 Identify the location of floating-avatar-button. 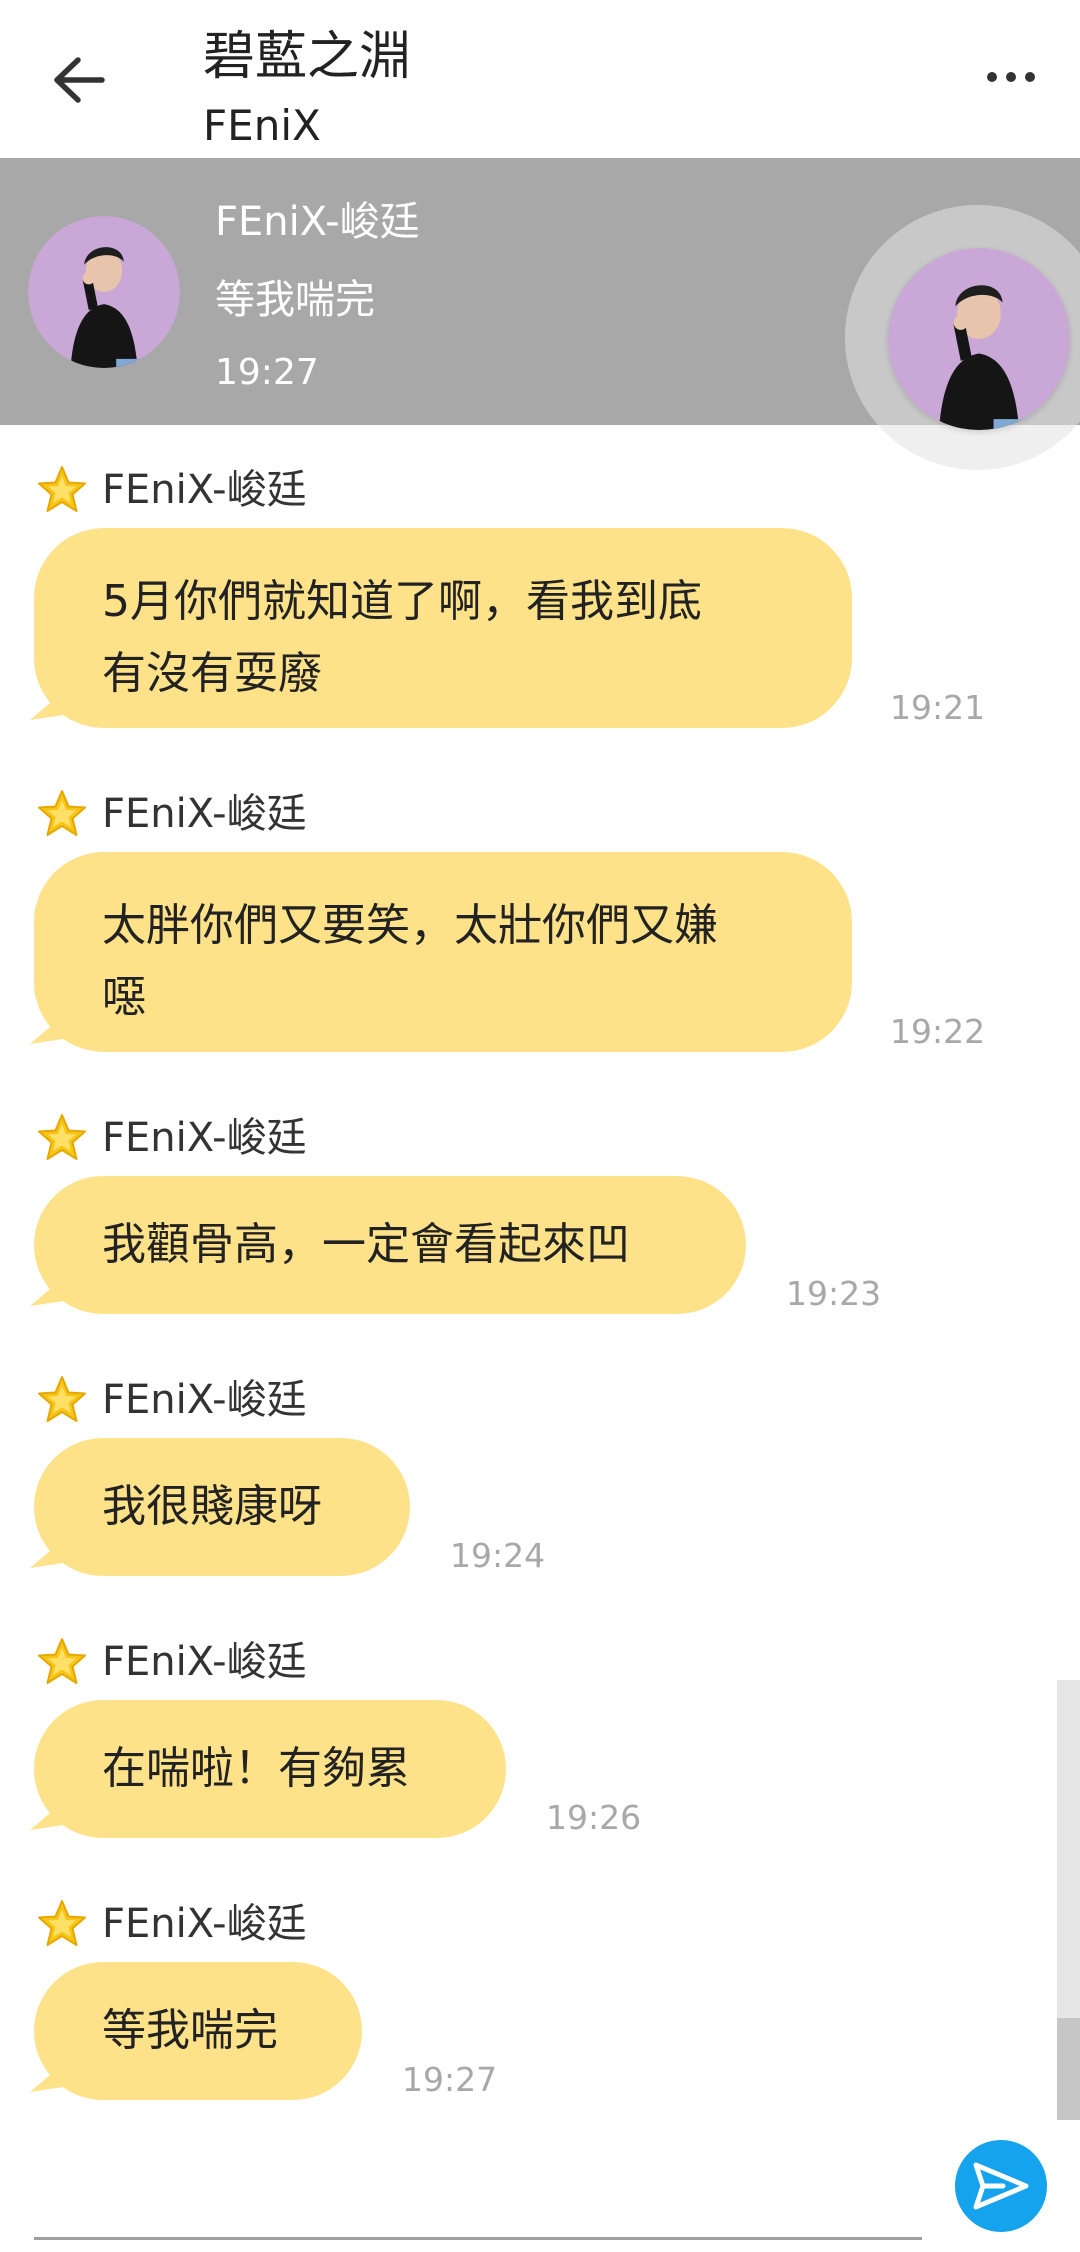
(979, 339).